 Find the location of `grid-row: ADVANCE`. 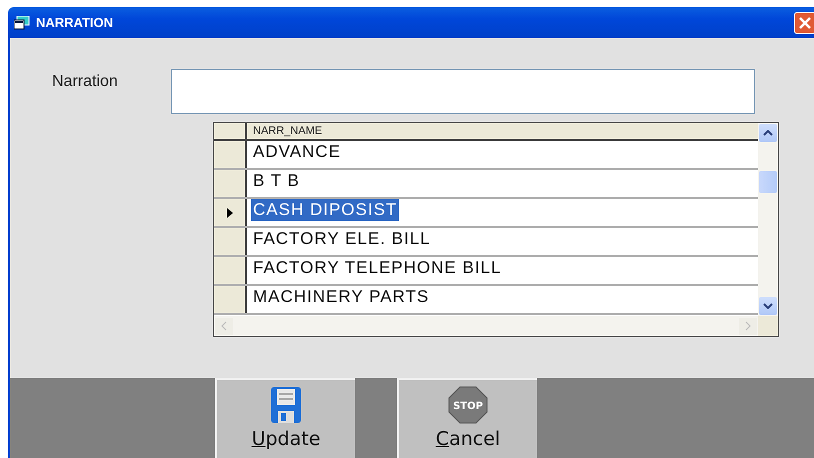

grid-row: ADVANCE is located at coordinates (486, 155).